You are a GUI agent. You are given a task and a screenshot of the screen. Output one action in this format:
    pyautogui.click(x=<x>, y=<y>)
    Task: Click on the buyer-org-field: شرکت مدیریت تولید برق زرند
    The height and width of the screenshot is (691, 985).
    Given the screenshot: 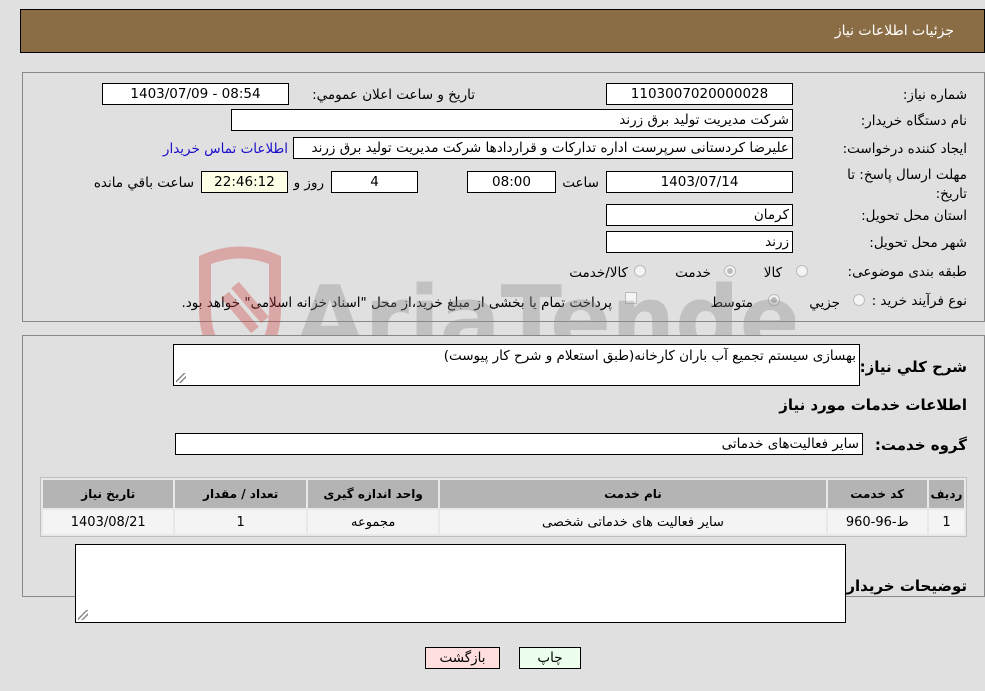 What is the action you would take?
    pyautogui.click(x=512, y=120)
    